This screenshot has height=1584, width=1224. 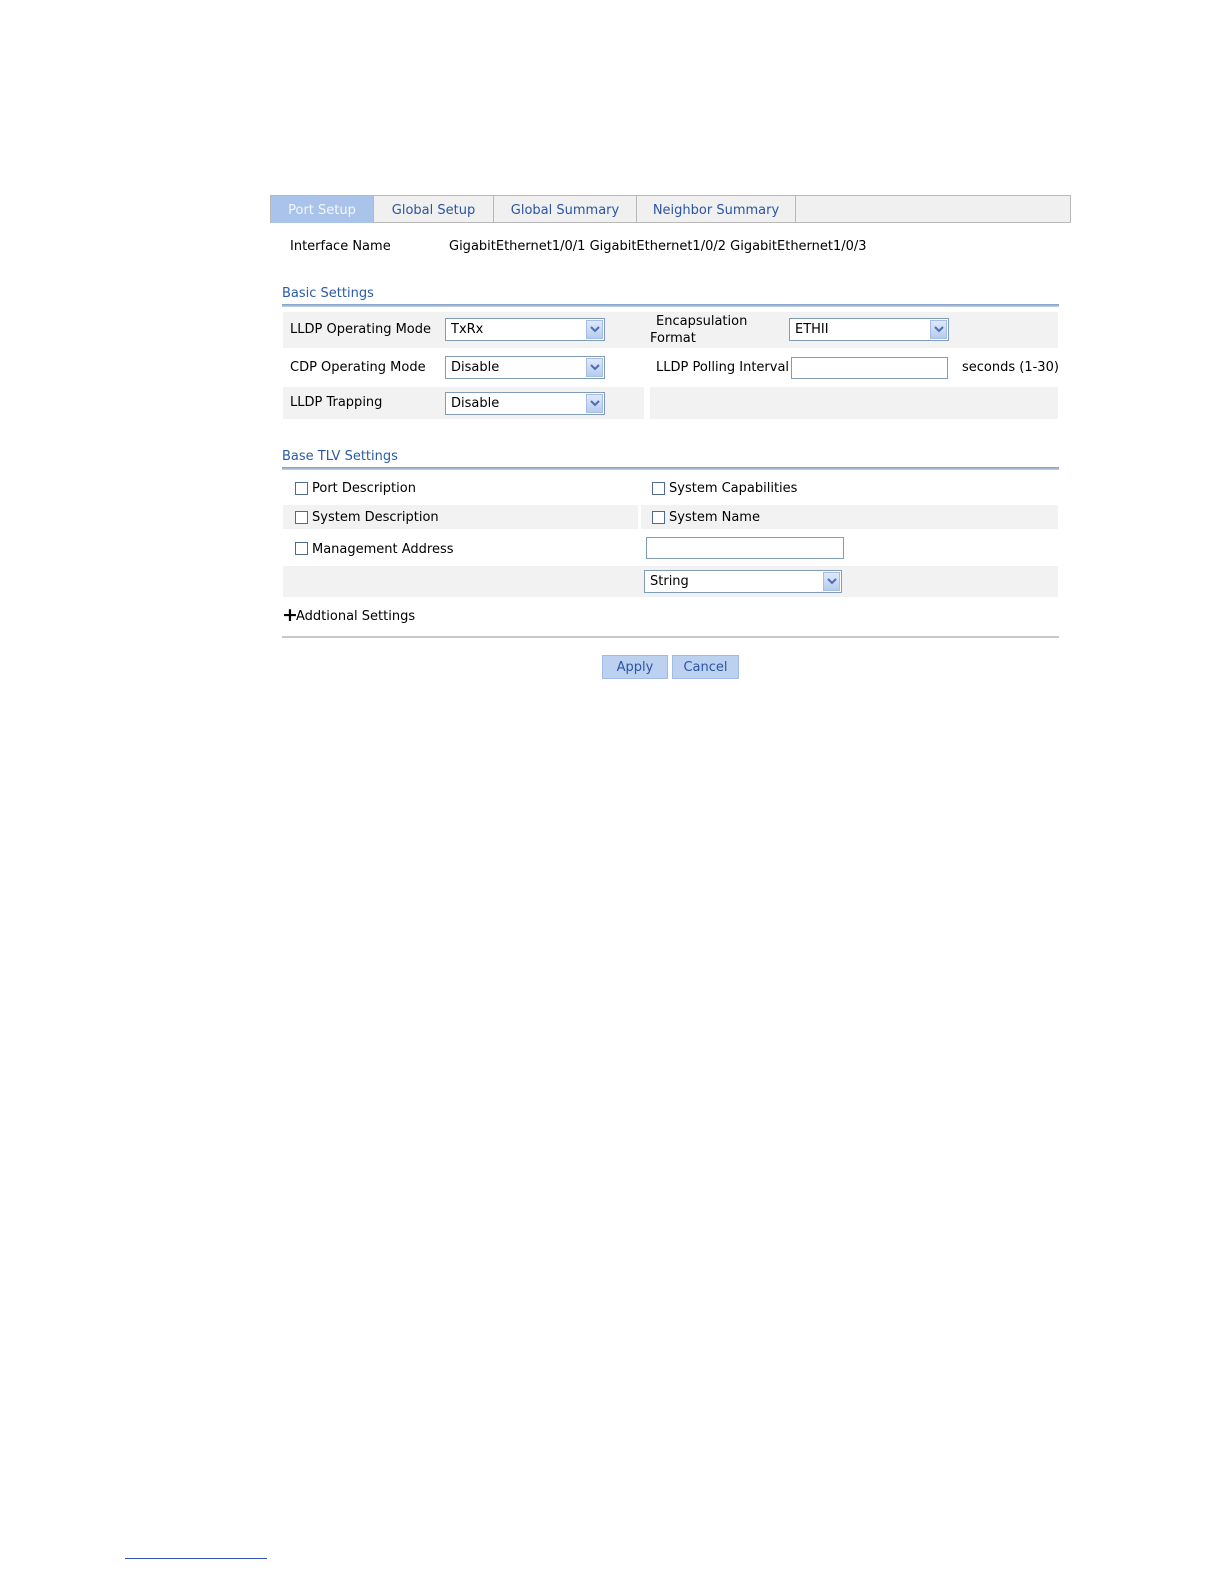 What do you see at coordinates (364, 488) in the screenshot?
I see `port-description-label: Port Description` at bounding box center [364, 488].